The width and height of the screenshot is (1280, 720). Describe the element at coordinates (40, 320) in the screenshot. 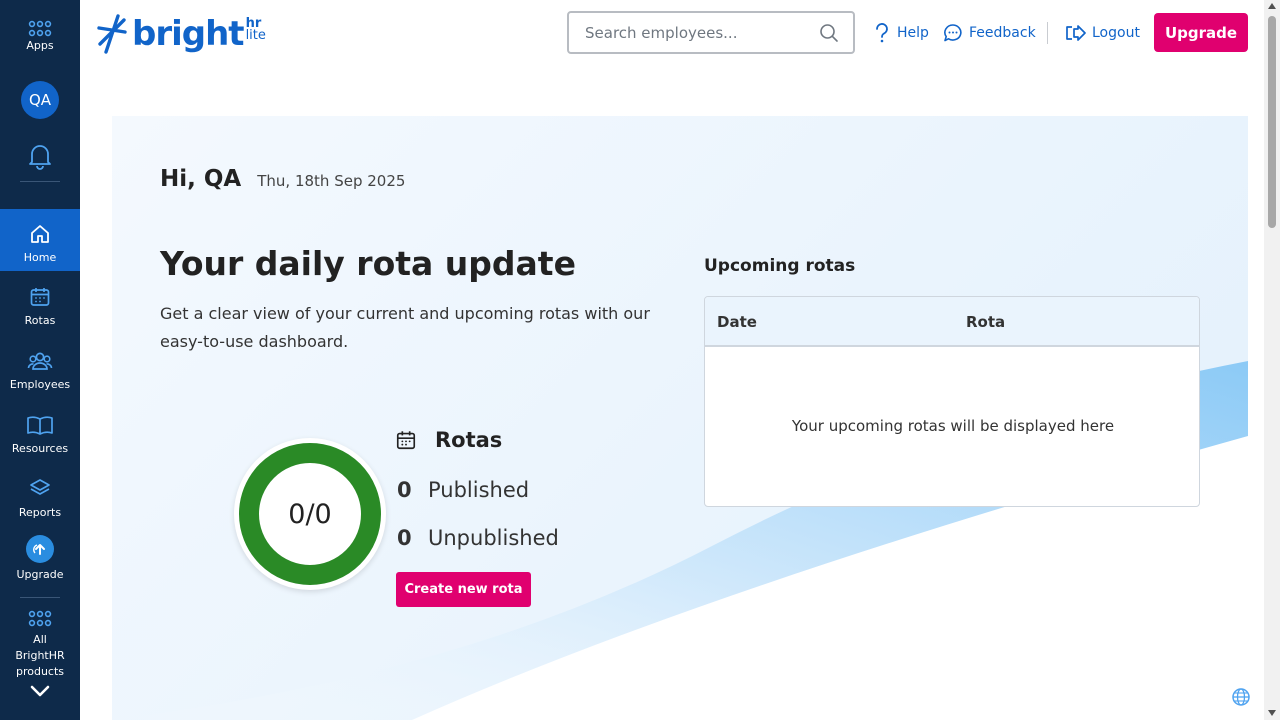

I see `sidebar-item-label: Rotas` at that location.